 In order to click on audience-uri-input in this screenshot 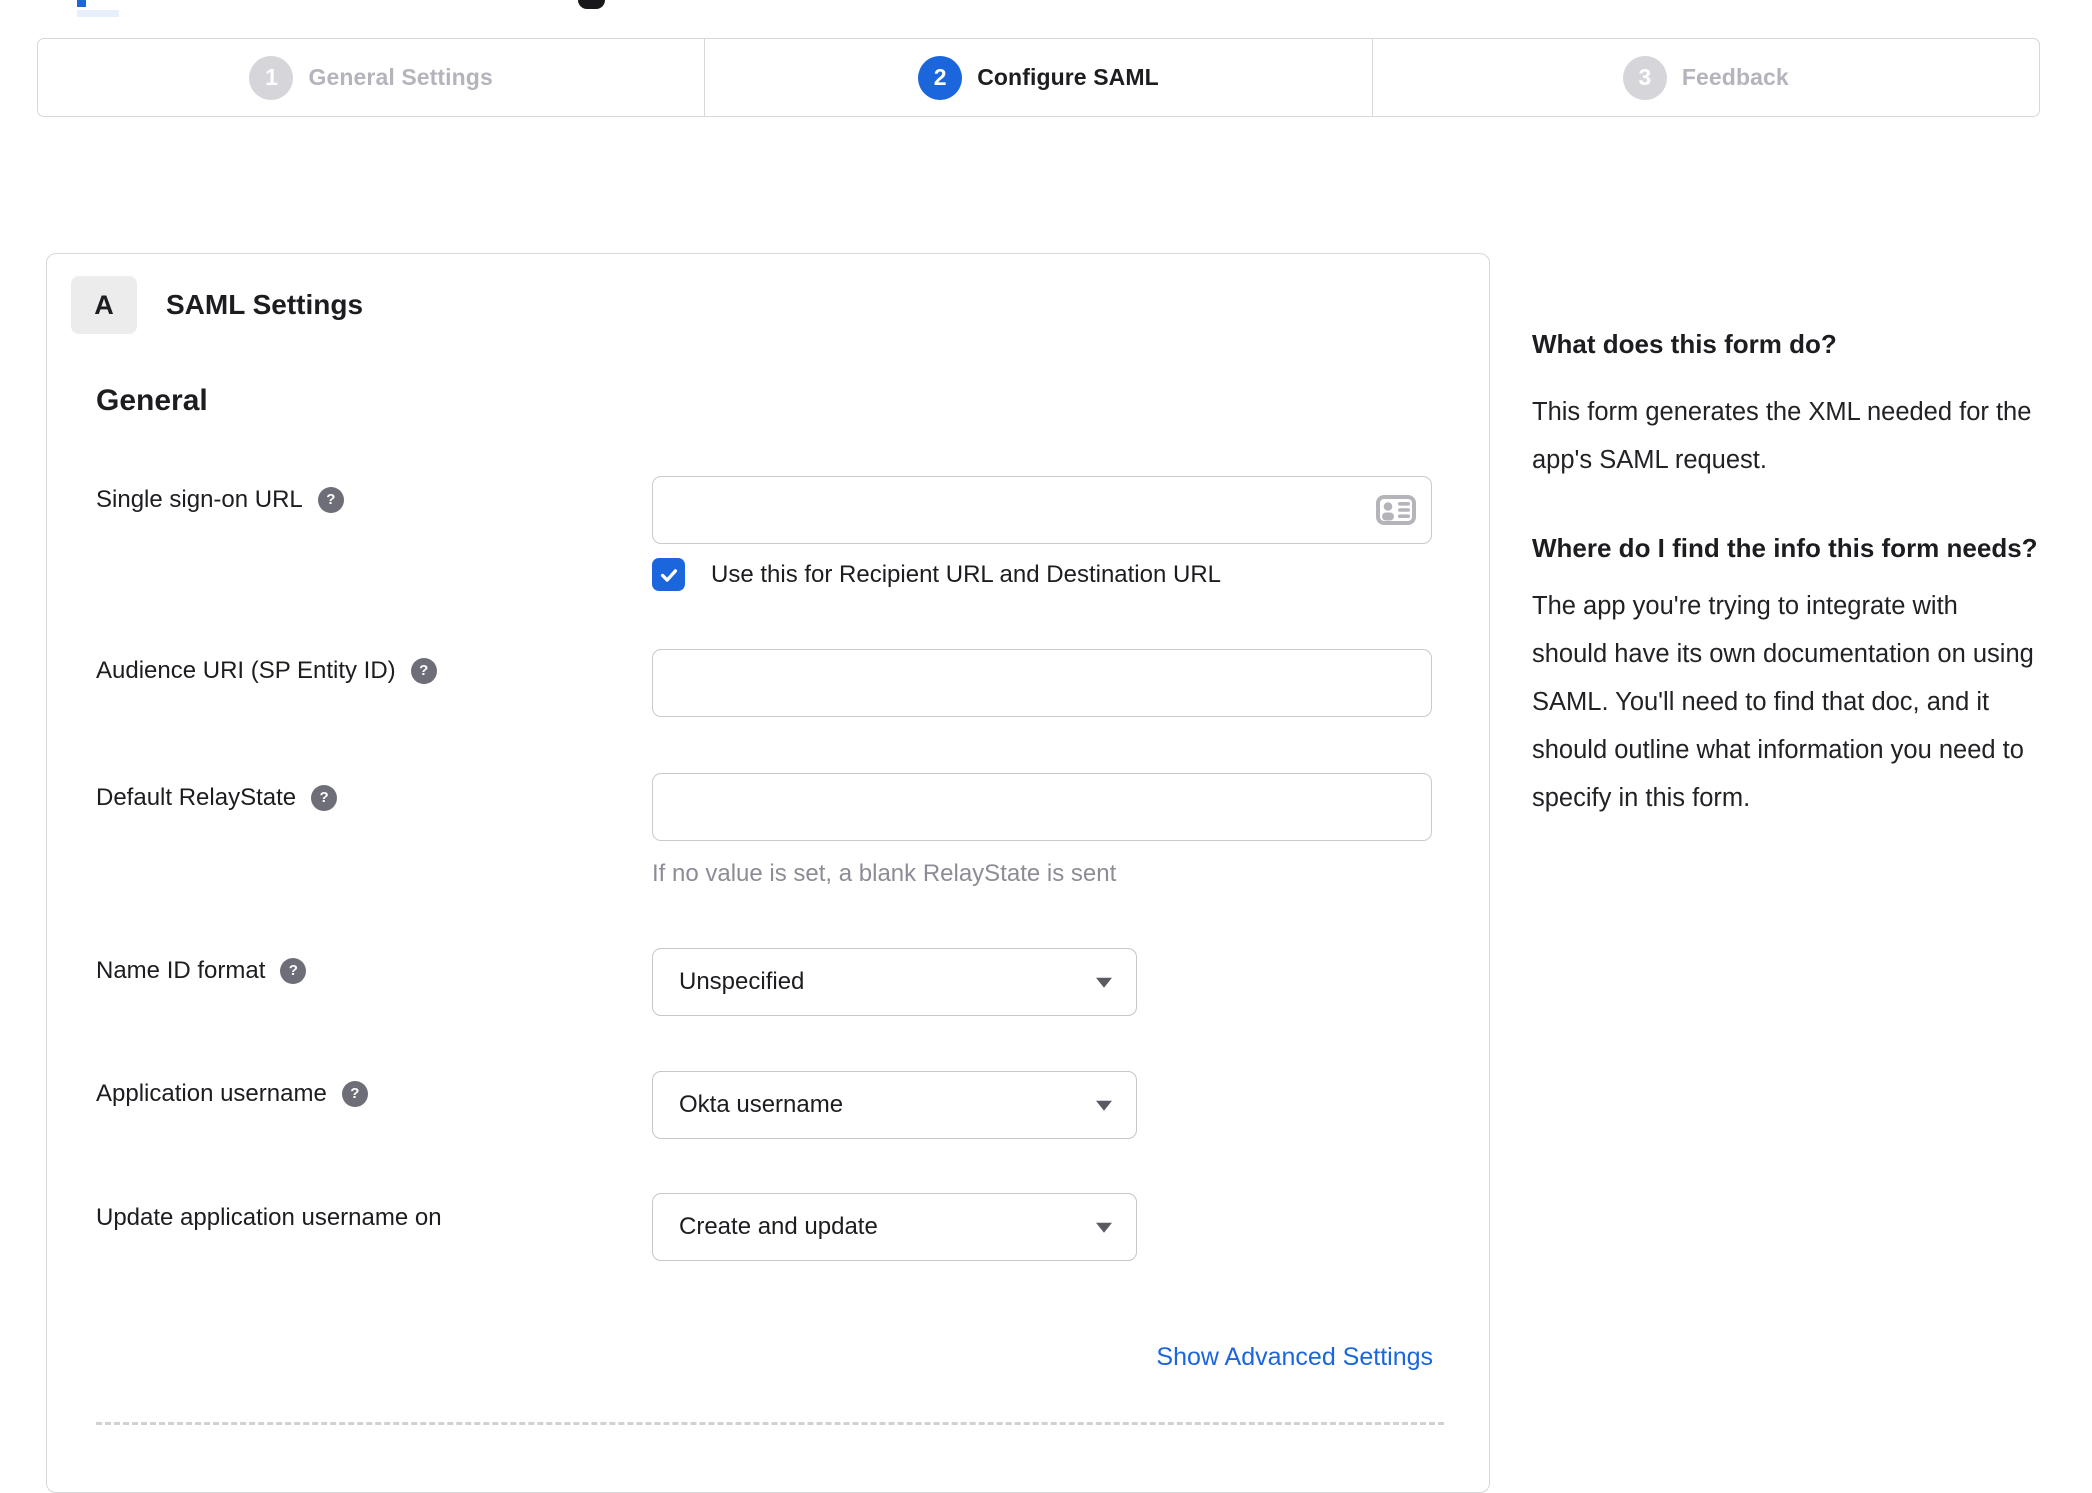, I will do `click(1042, 683)`.